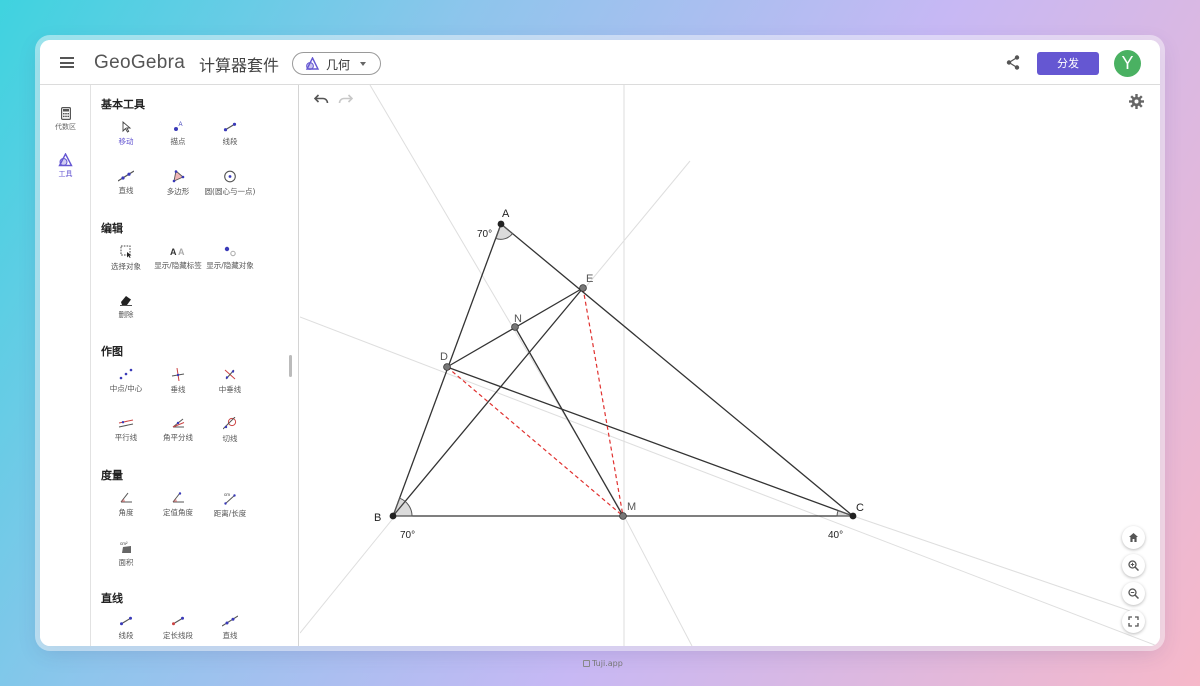  What do you see at coordinates (178, 621) in the screenshot?
I see `fixed-segment-icon` at bounding box center [178, 621].